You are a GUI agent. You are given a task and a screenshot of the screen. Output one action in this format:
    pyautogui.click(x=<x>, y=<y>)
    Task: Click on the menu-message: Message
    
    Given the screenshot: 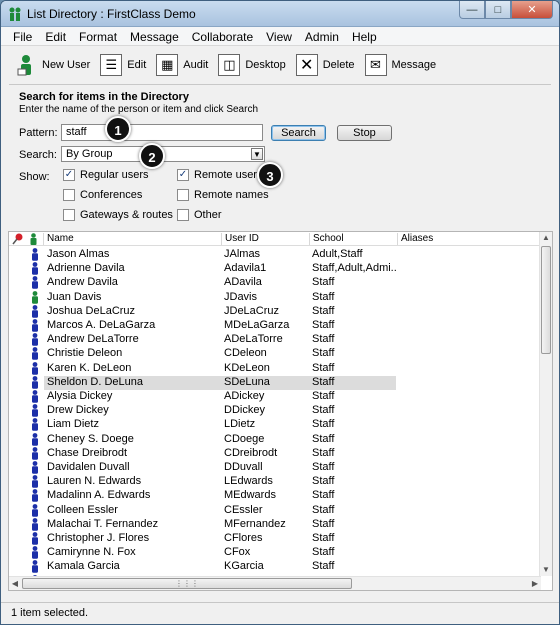 What is the action you would take?
    pyautogui.click(x=155, y=36)
    